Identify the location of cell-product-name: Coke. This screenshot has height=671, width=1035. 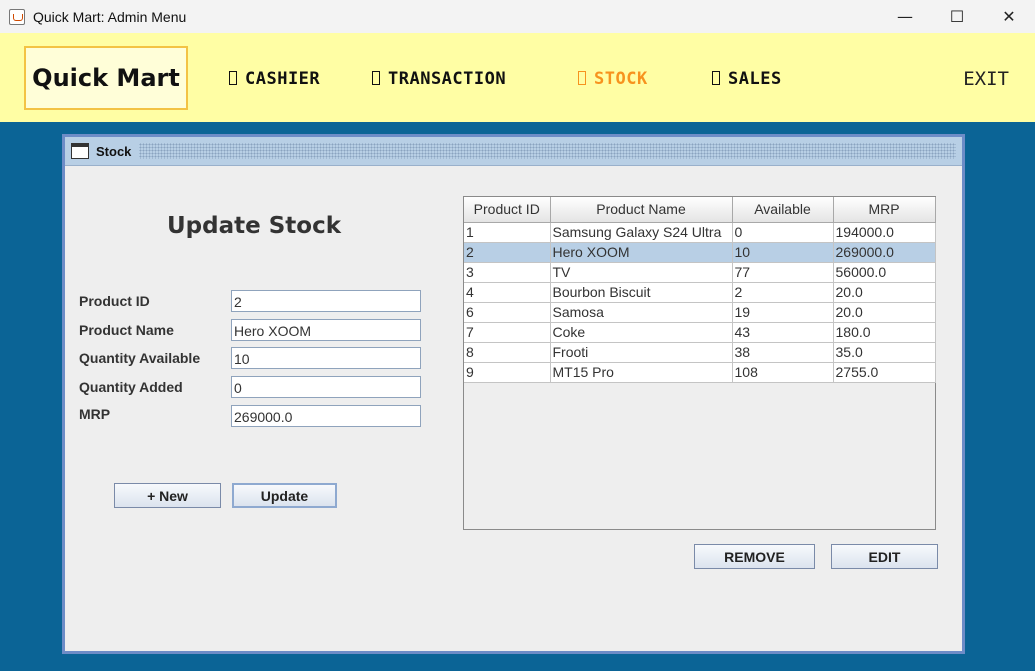
(641, 332).